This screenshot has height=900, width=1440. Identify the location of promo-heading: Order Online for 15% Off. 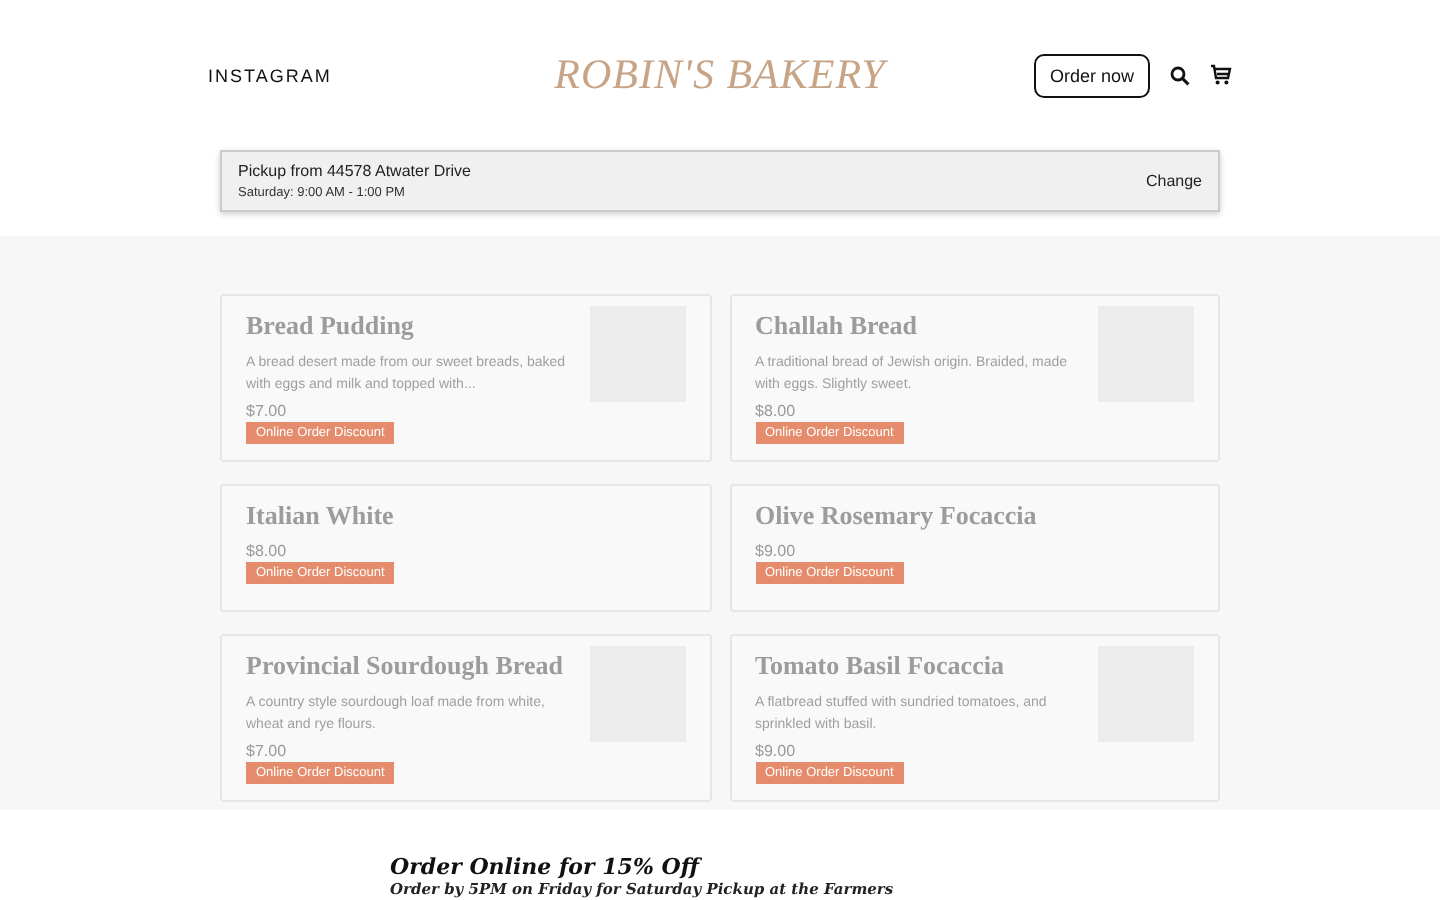
(547, 867).